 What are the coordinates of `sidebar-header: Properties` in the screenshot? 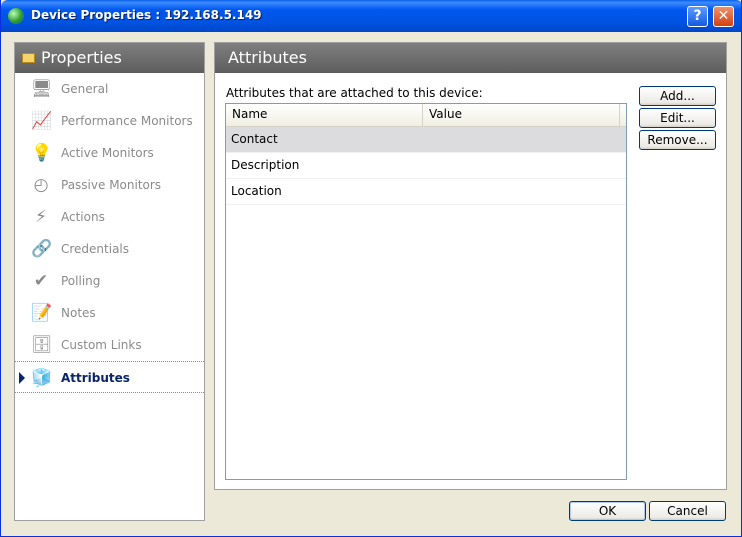 It's located at (109, 58).